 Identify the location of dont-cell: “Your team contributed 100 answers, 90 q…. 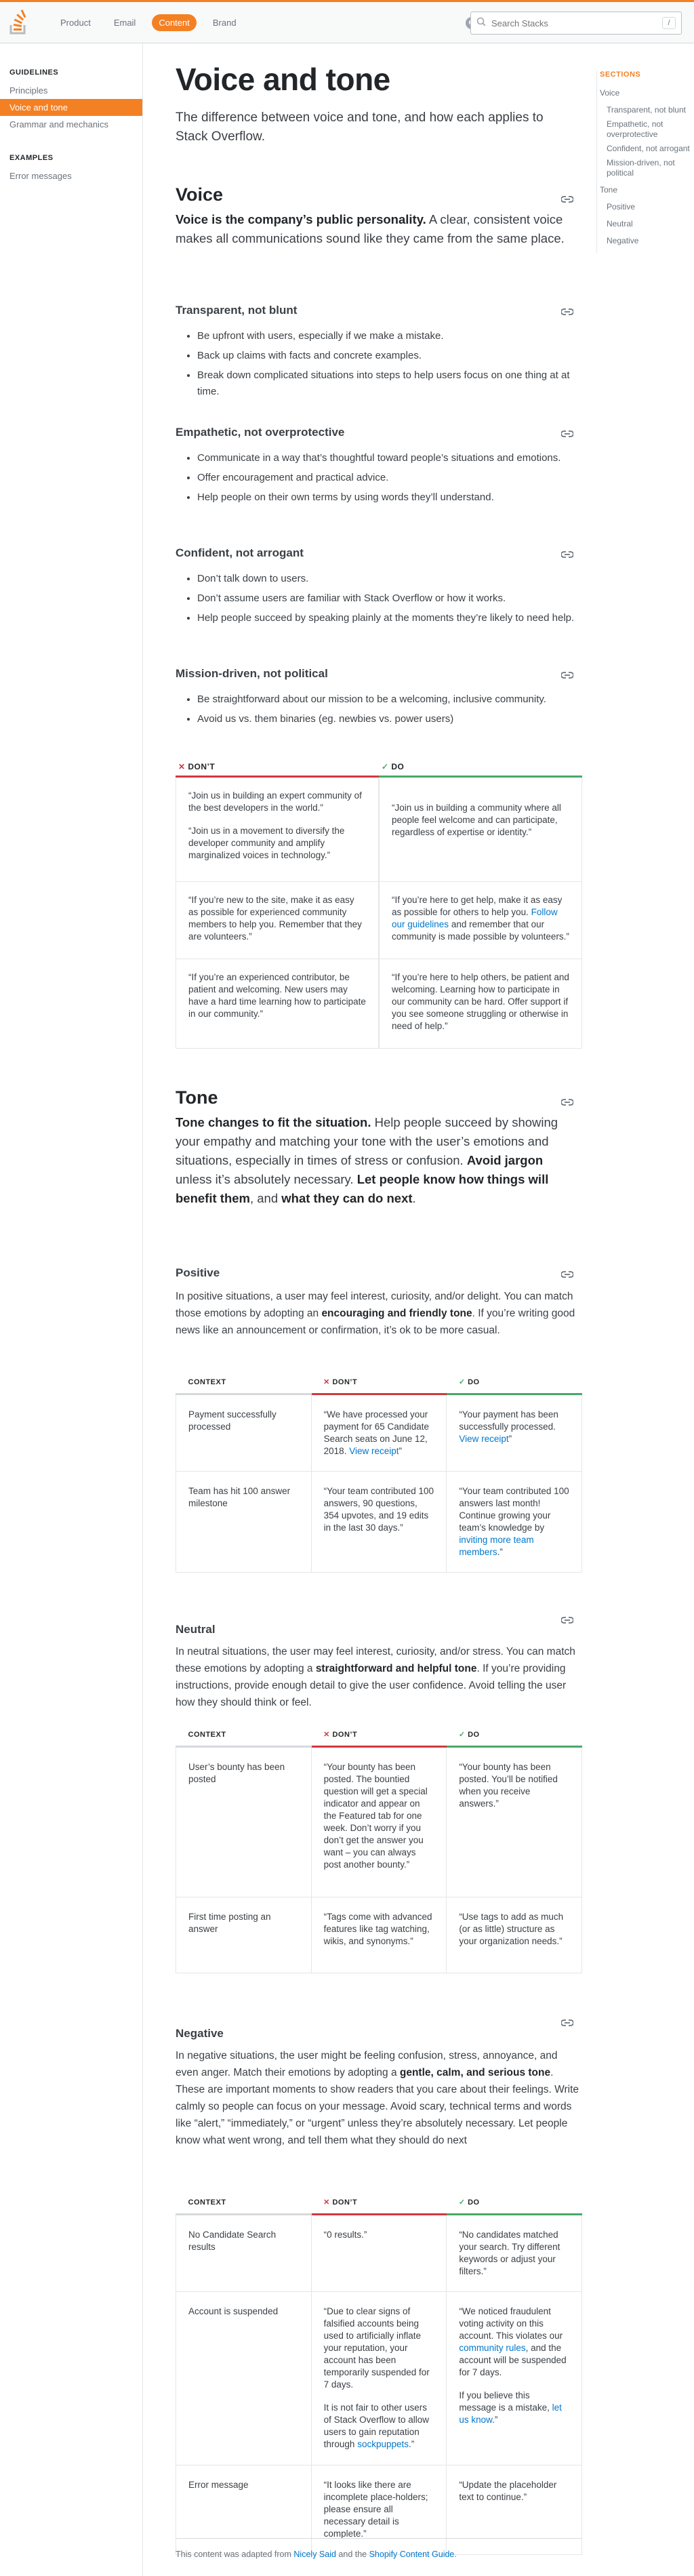
(378, 1522).